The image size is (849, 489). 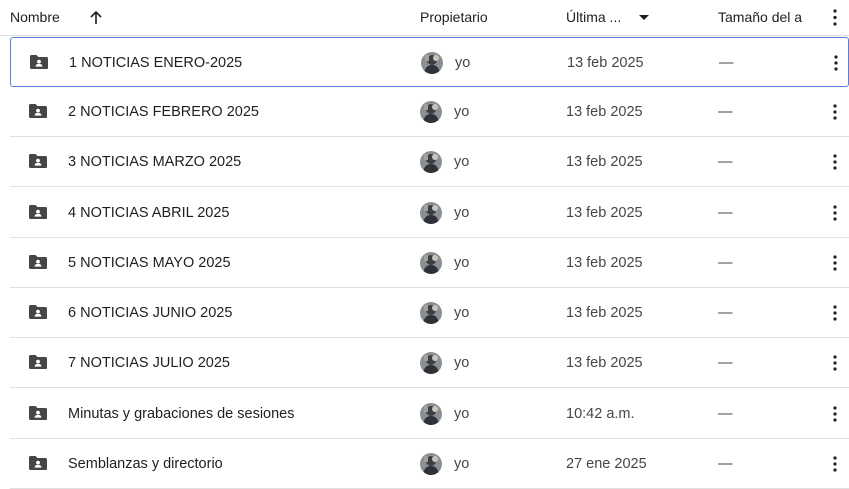 I want to click on table-row: 5 NOTICIAS MAYO 2025 yo 13 feb 2025 —, so click(x=429, y=263).